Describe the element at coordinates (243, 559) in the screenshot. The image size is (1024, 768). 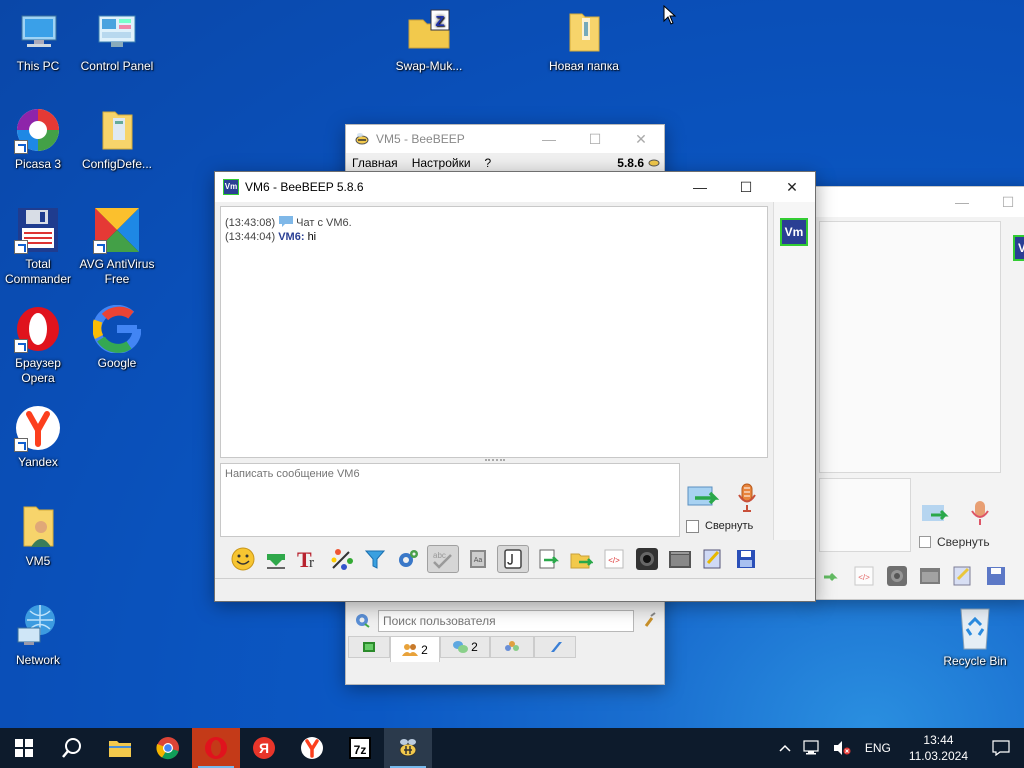
I see `emoticon-icon` at that location.